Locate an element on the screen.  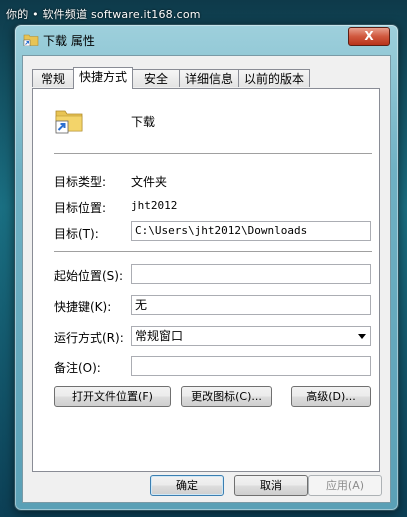
chevron-down-icon is located at coordinates (362, 336).